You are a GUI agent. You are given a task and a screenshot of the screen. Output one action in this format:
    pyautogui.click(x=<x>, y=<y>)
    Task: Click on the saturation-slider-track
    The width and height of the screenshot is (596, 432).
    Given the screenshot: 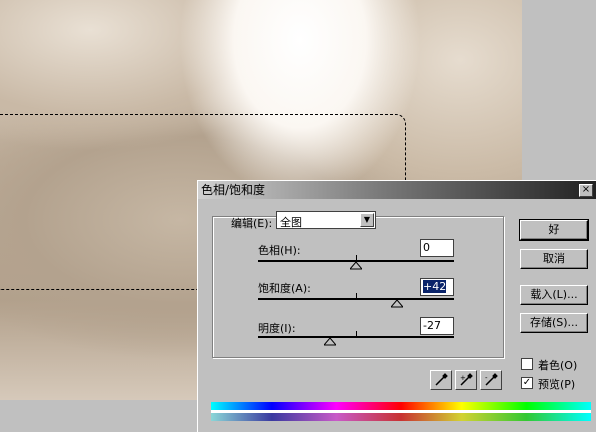 What is the action you would take?
    pyautogui.click(x=356, y=299)
    